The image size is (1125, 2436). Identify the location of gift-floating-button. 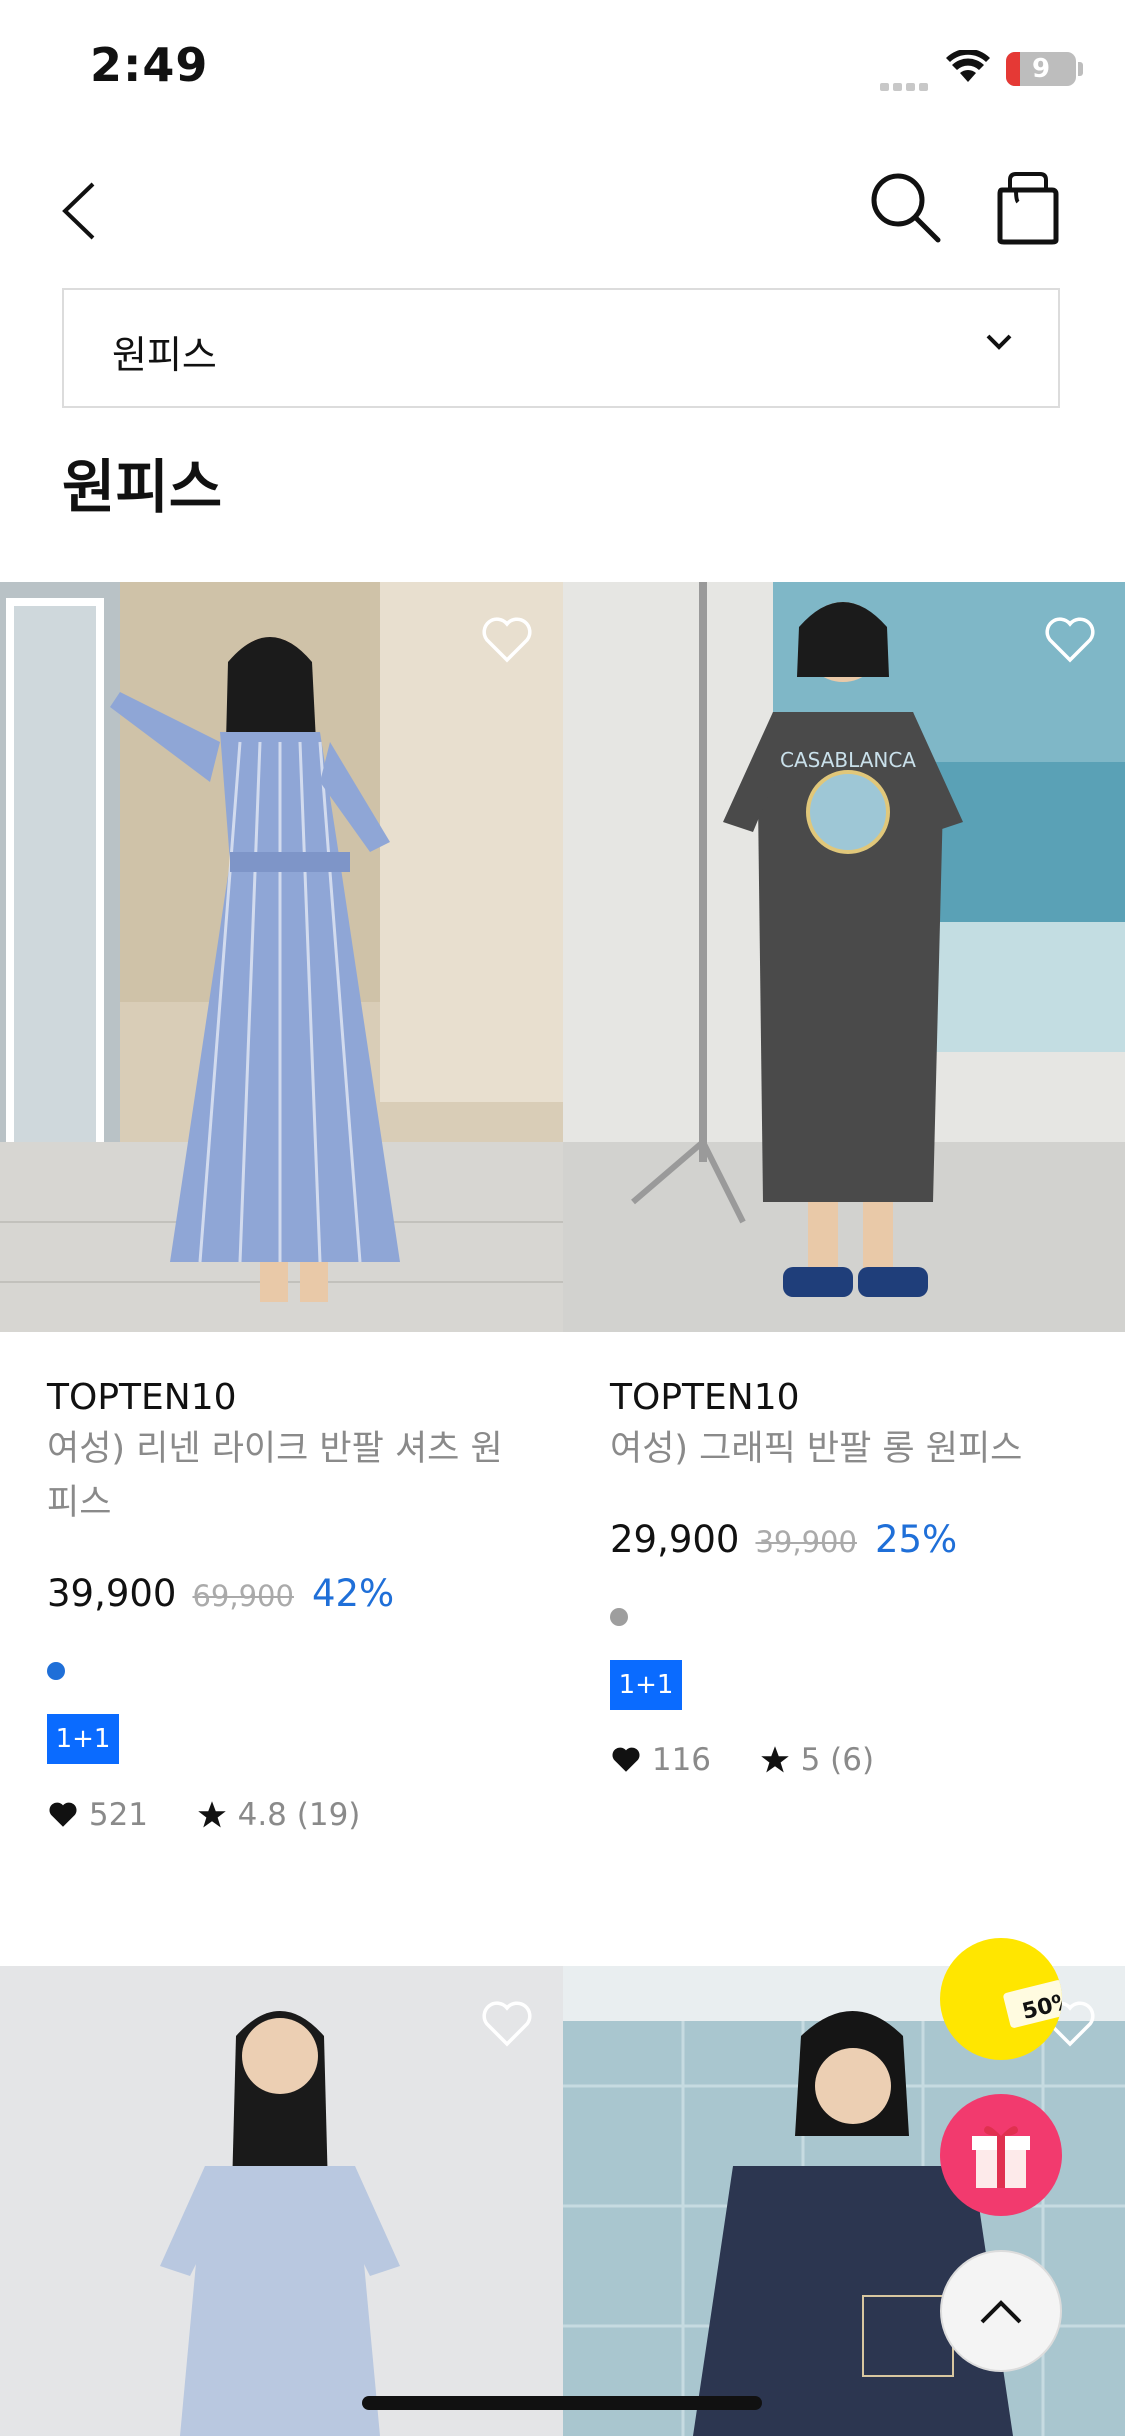
(1001, 2155).